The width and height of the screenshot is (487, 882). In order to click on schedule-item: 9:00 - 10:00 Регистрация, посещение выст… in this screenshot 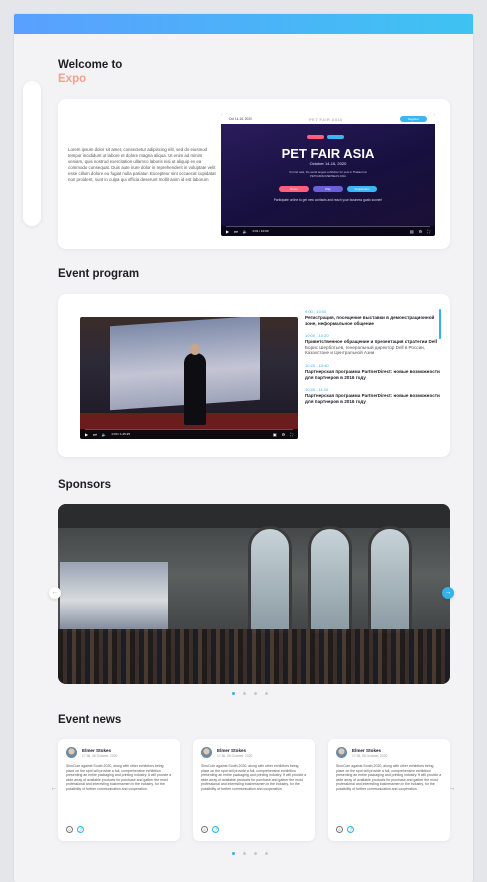, I will do `click(373, 317)`.